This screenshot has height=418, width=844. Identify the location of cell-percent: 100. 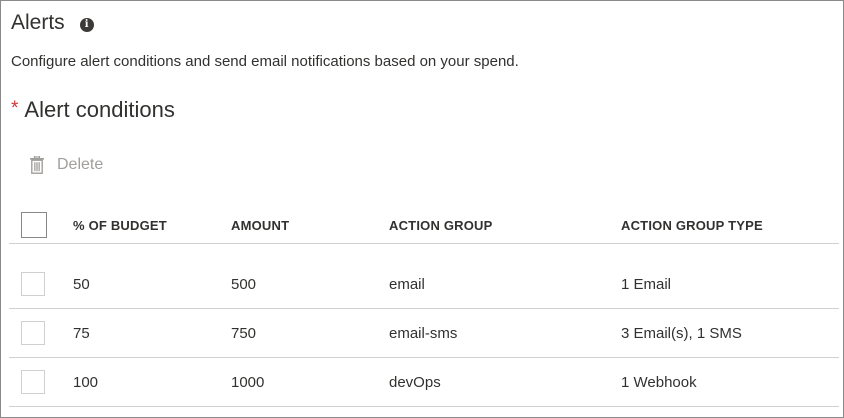
(86, 382).